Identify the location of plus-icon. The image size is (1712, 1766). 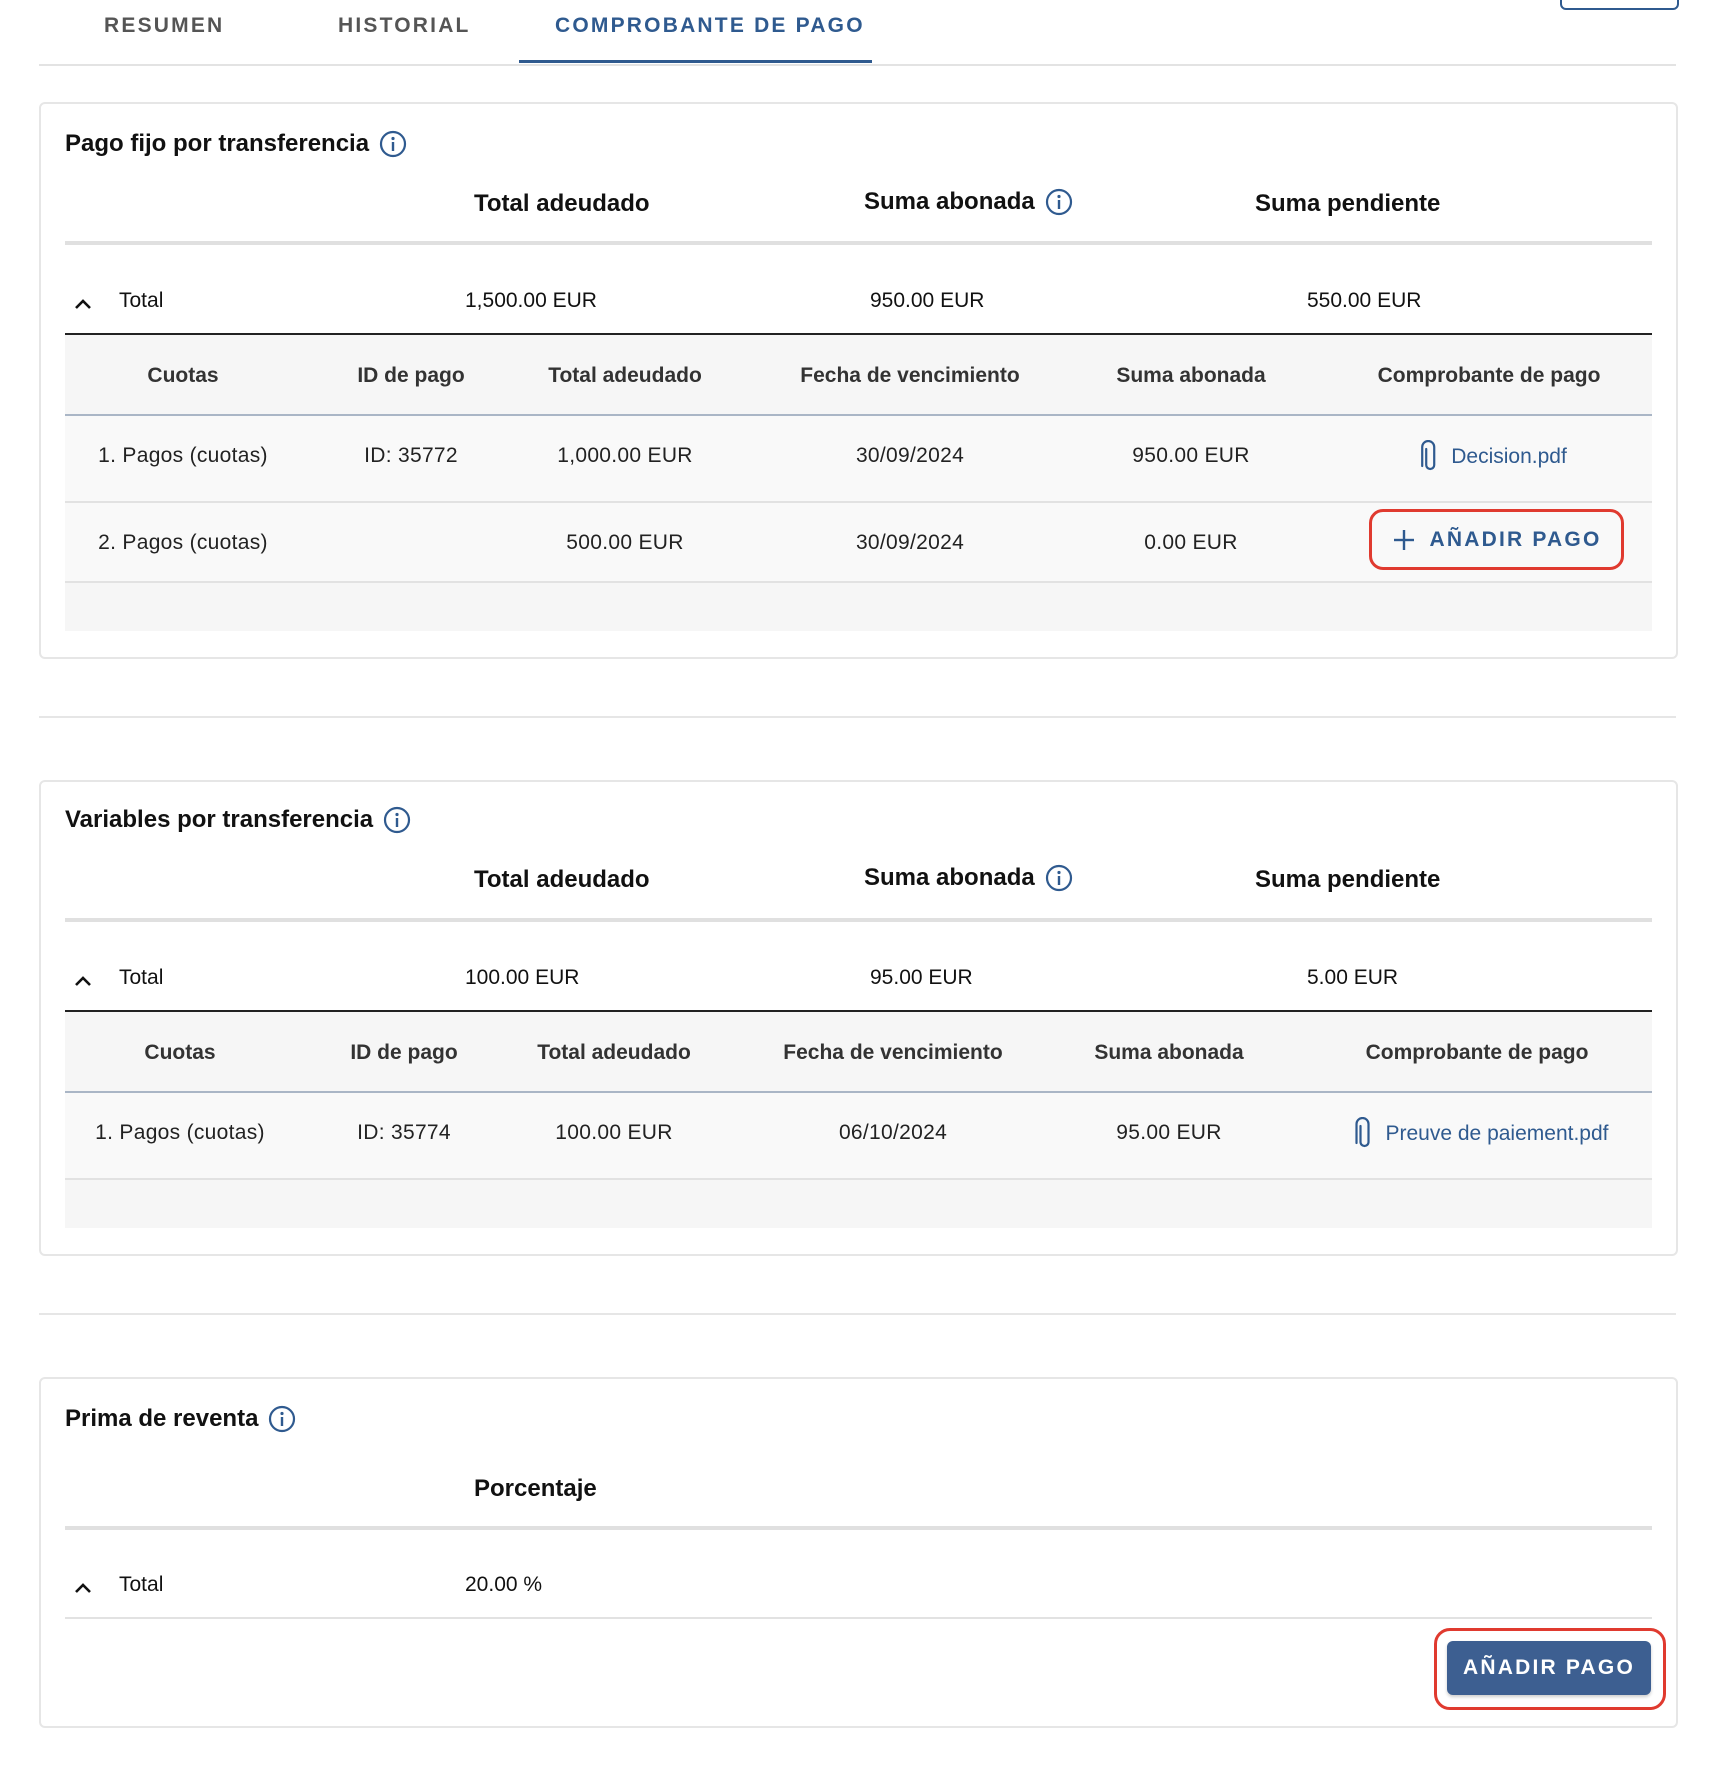
(1403, 539).